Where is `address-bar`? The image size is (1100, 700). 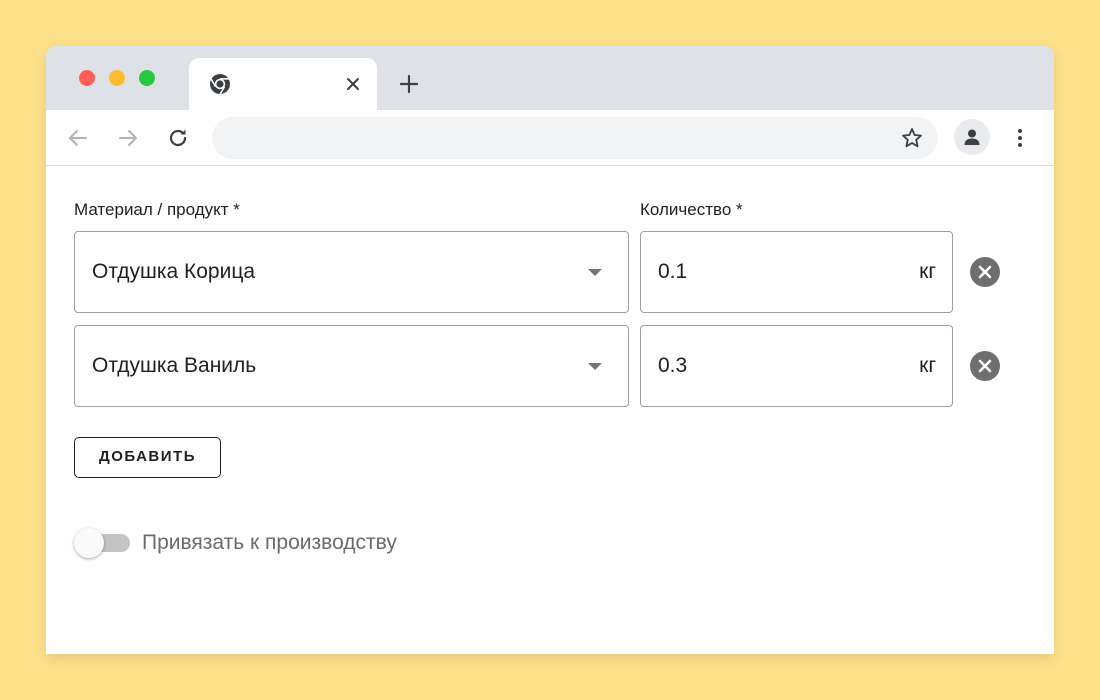 address-bar is located at coordinates (575, 138).